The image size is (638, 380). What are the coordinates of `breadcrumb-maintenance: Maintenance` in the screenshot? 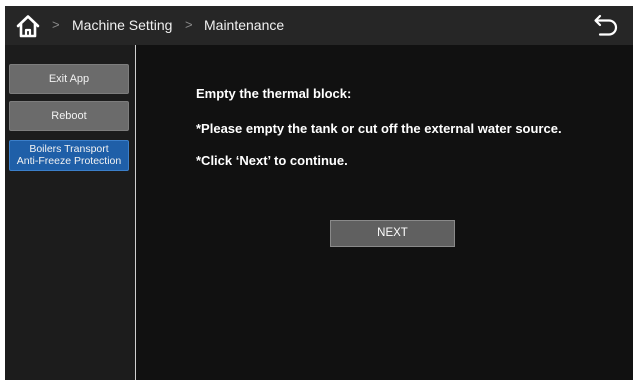 It's located at (244, 25).